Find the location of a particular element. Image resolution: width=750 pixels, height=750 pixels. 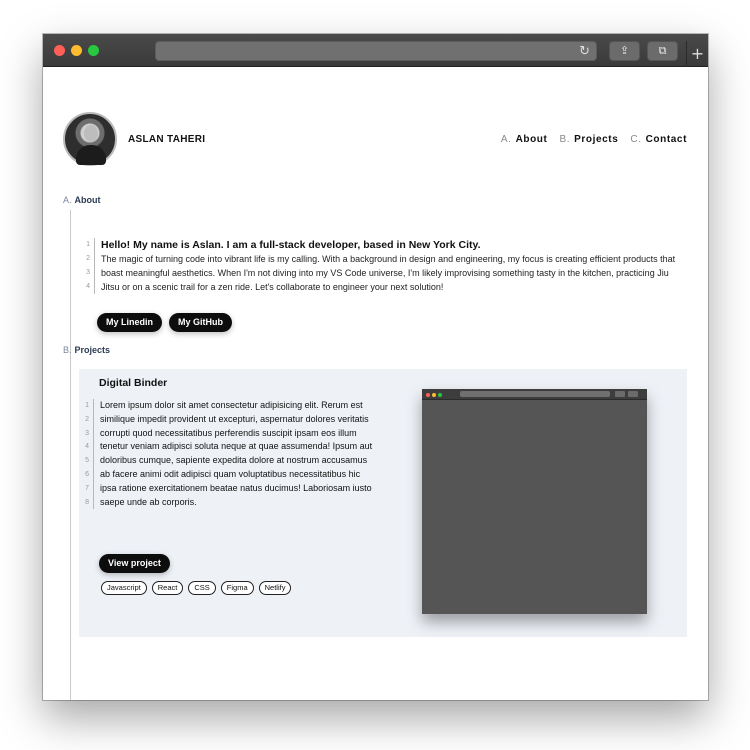

plus-icon: + is located at coordinates (697, 53).